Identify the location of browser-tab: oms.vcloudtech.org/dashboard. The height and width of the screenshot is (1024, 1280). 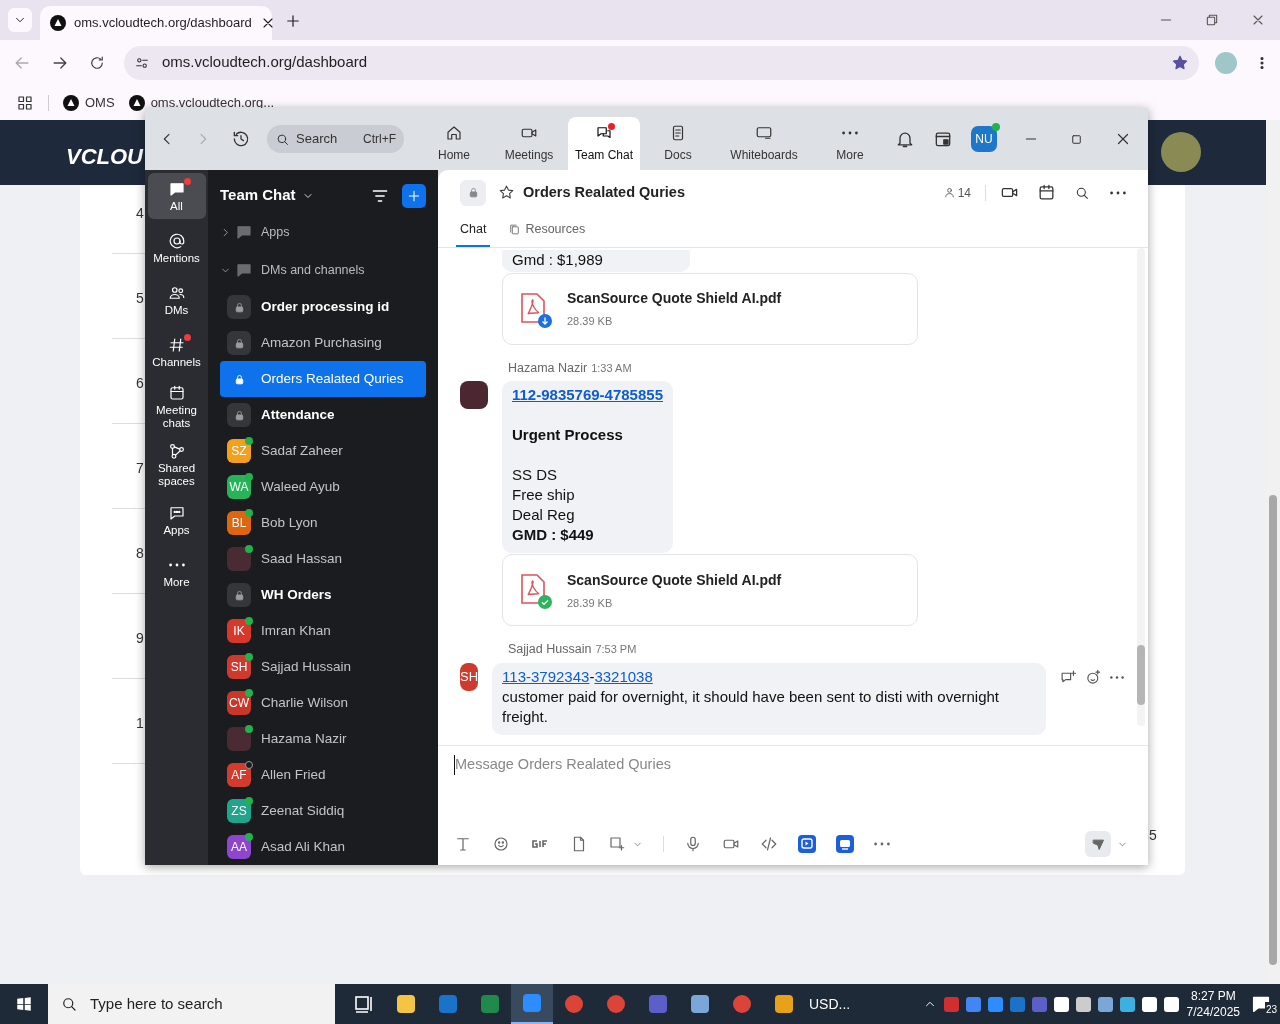
(156, 23).